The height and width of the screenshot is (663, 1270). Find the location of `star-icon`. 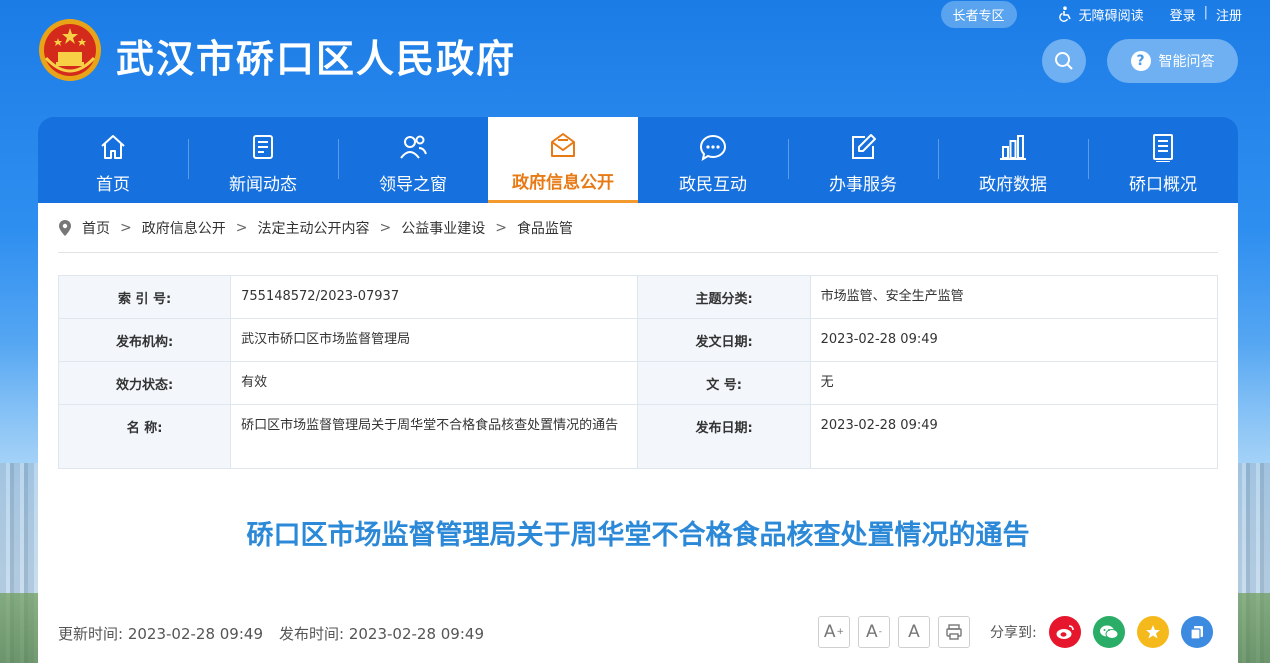

star-icon is located at coordinates (1152, 632).